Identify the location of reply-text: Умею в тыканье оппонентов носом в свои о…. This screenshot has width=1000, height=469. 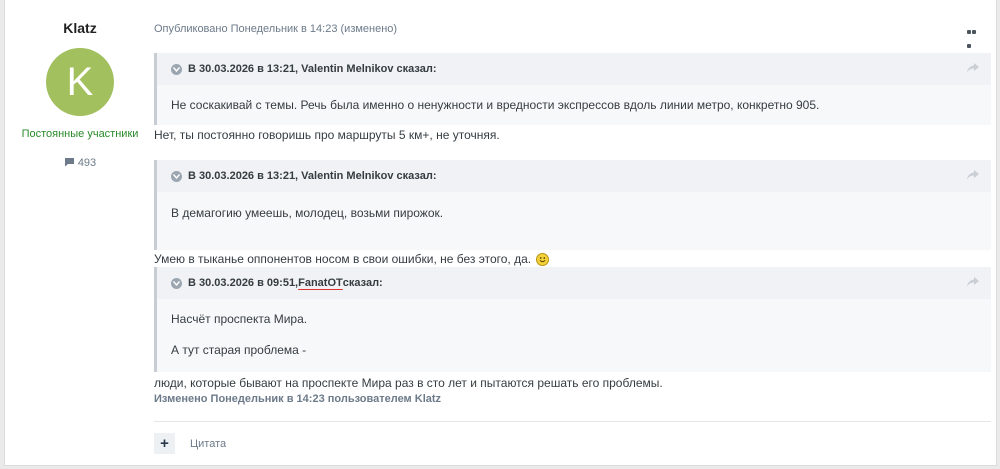
(352, 259).